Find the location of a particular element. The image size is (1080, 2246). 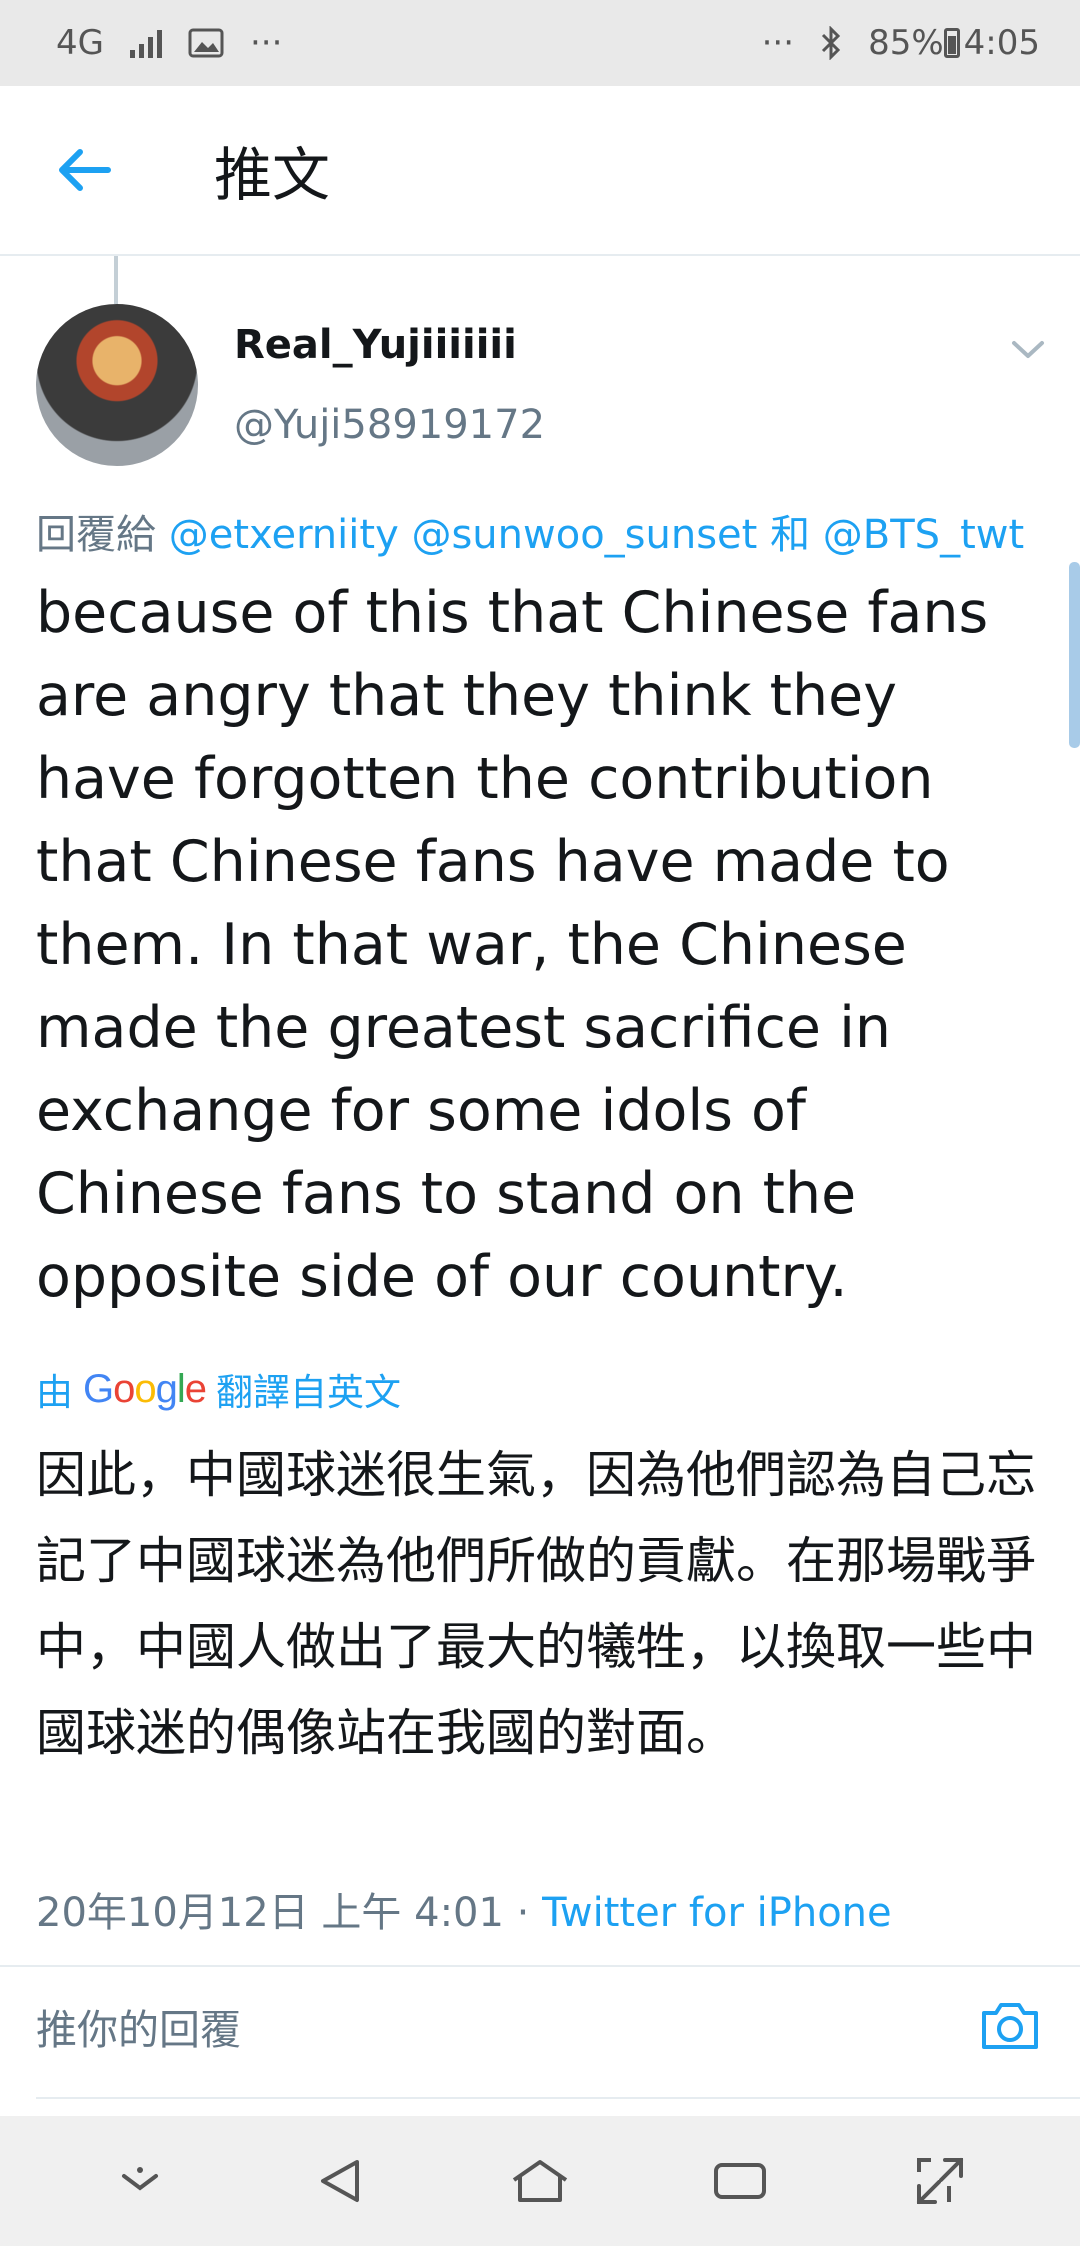

back-triangle-icon is located at coordinates (340, 2181).